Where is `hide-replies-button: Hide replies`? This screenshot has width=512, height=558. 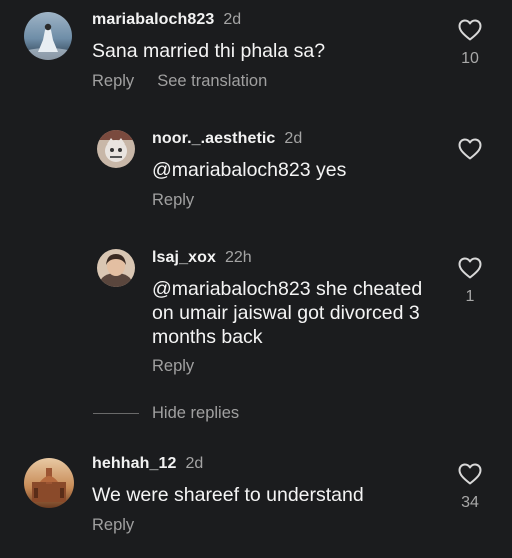
hide-replies-button: Hide replies is located at coordinates (166, 413).